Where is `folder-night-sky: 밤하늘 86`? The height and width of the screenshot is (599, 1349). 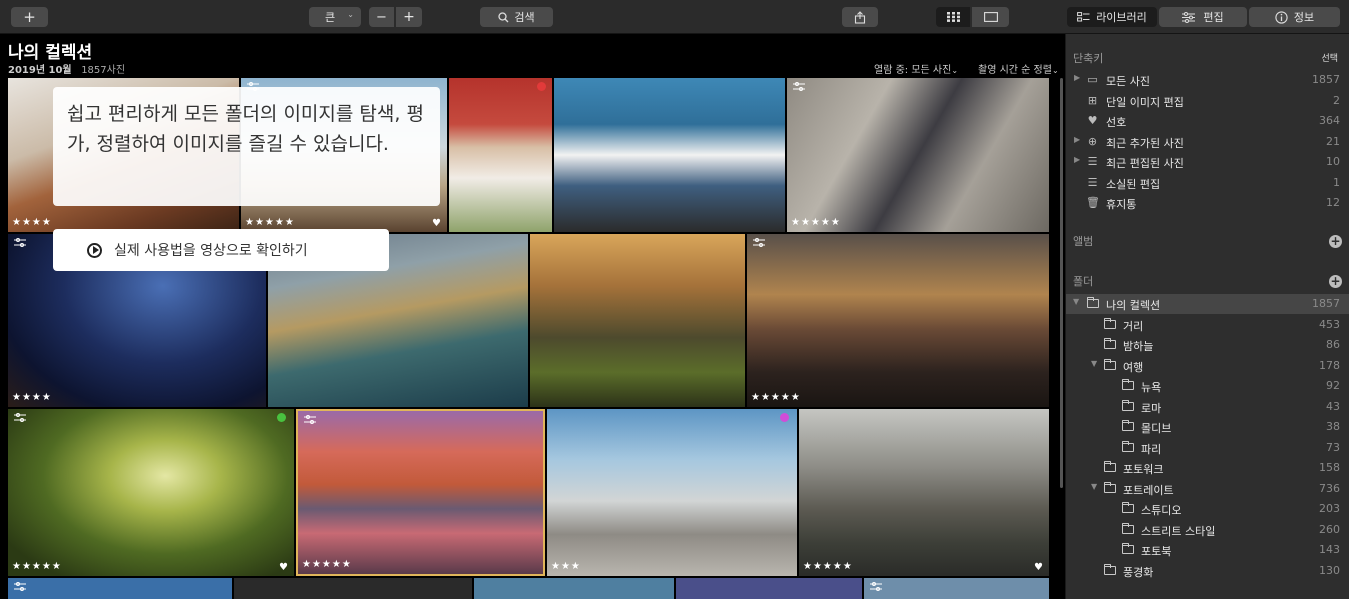
folder-night-sky: 밤하늘 86 is located at coordinates (1207, 345).